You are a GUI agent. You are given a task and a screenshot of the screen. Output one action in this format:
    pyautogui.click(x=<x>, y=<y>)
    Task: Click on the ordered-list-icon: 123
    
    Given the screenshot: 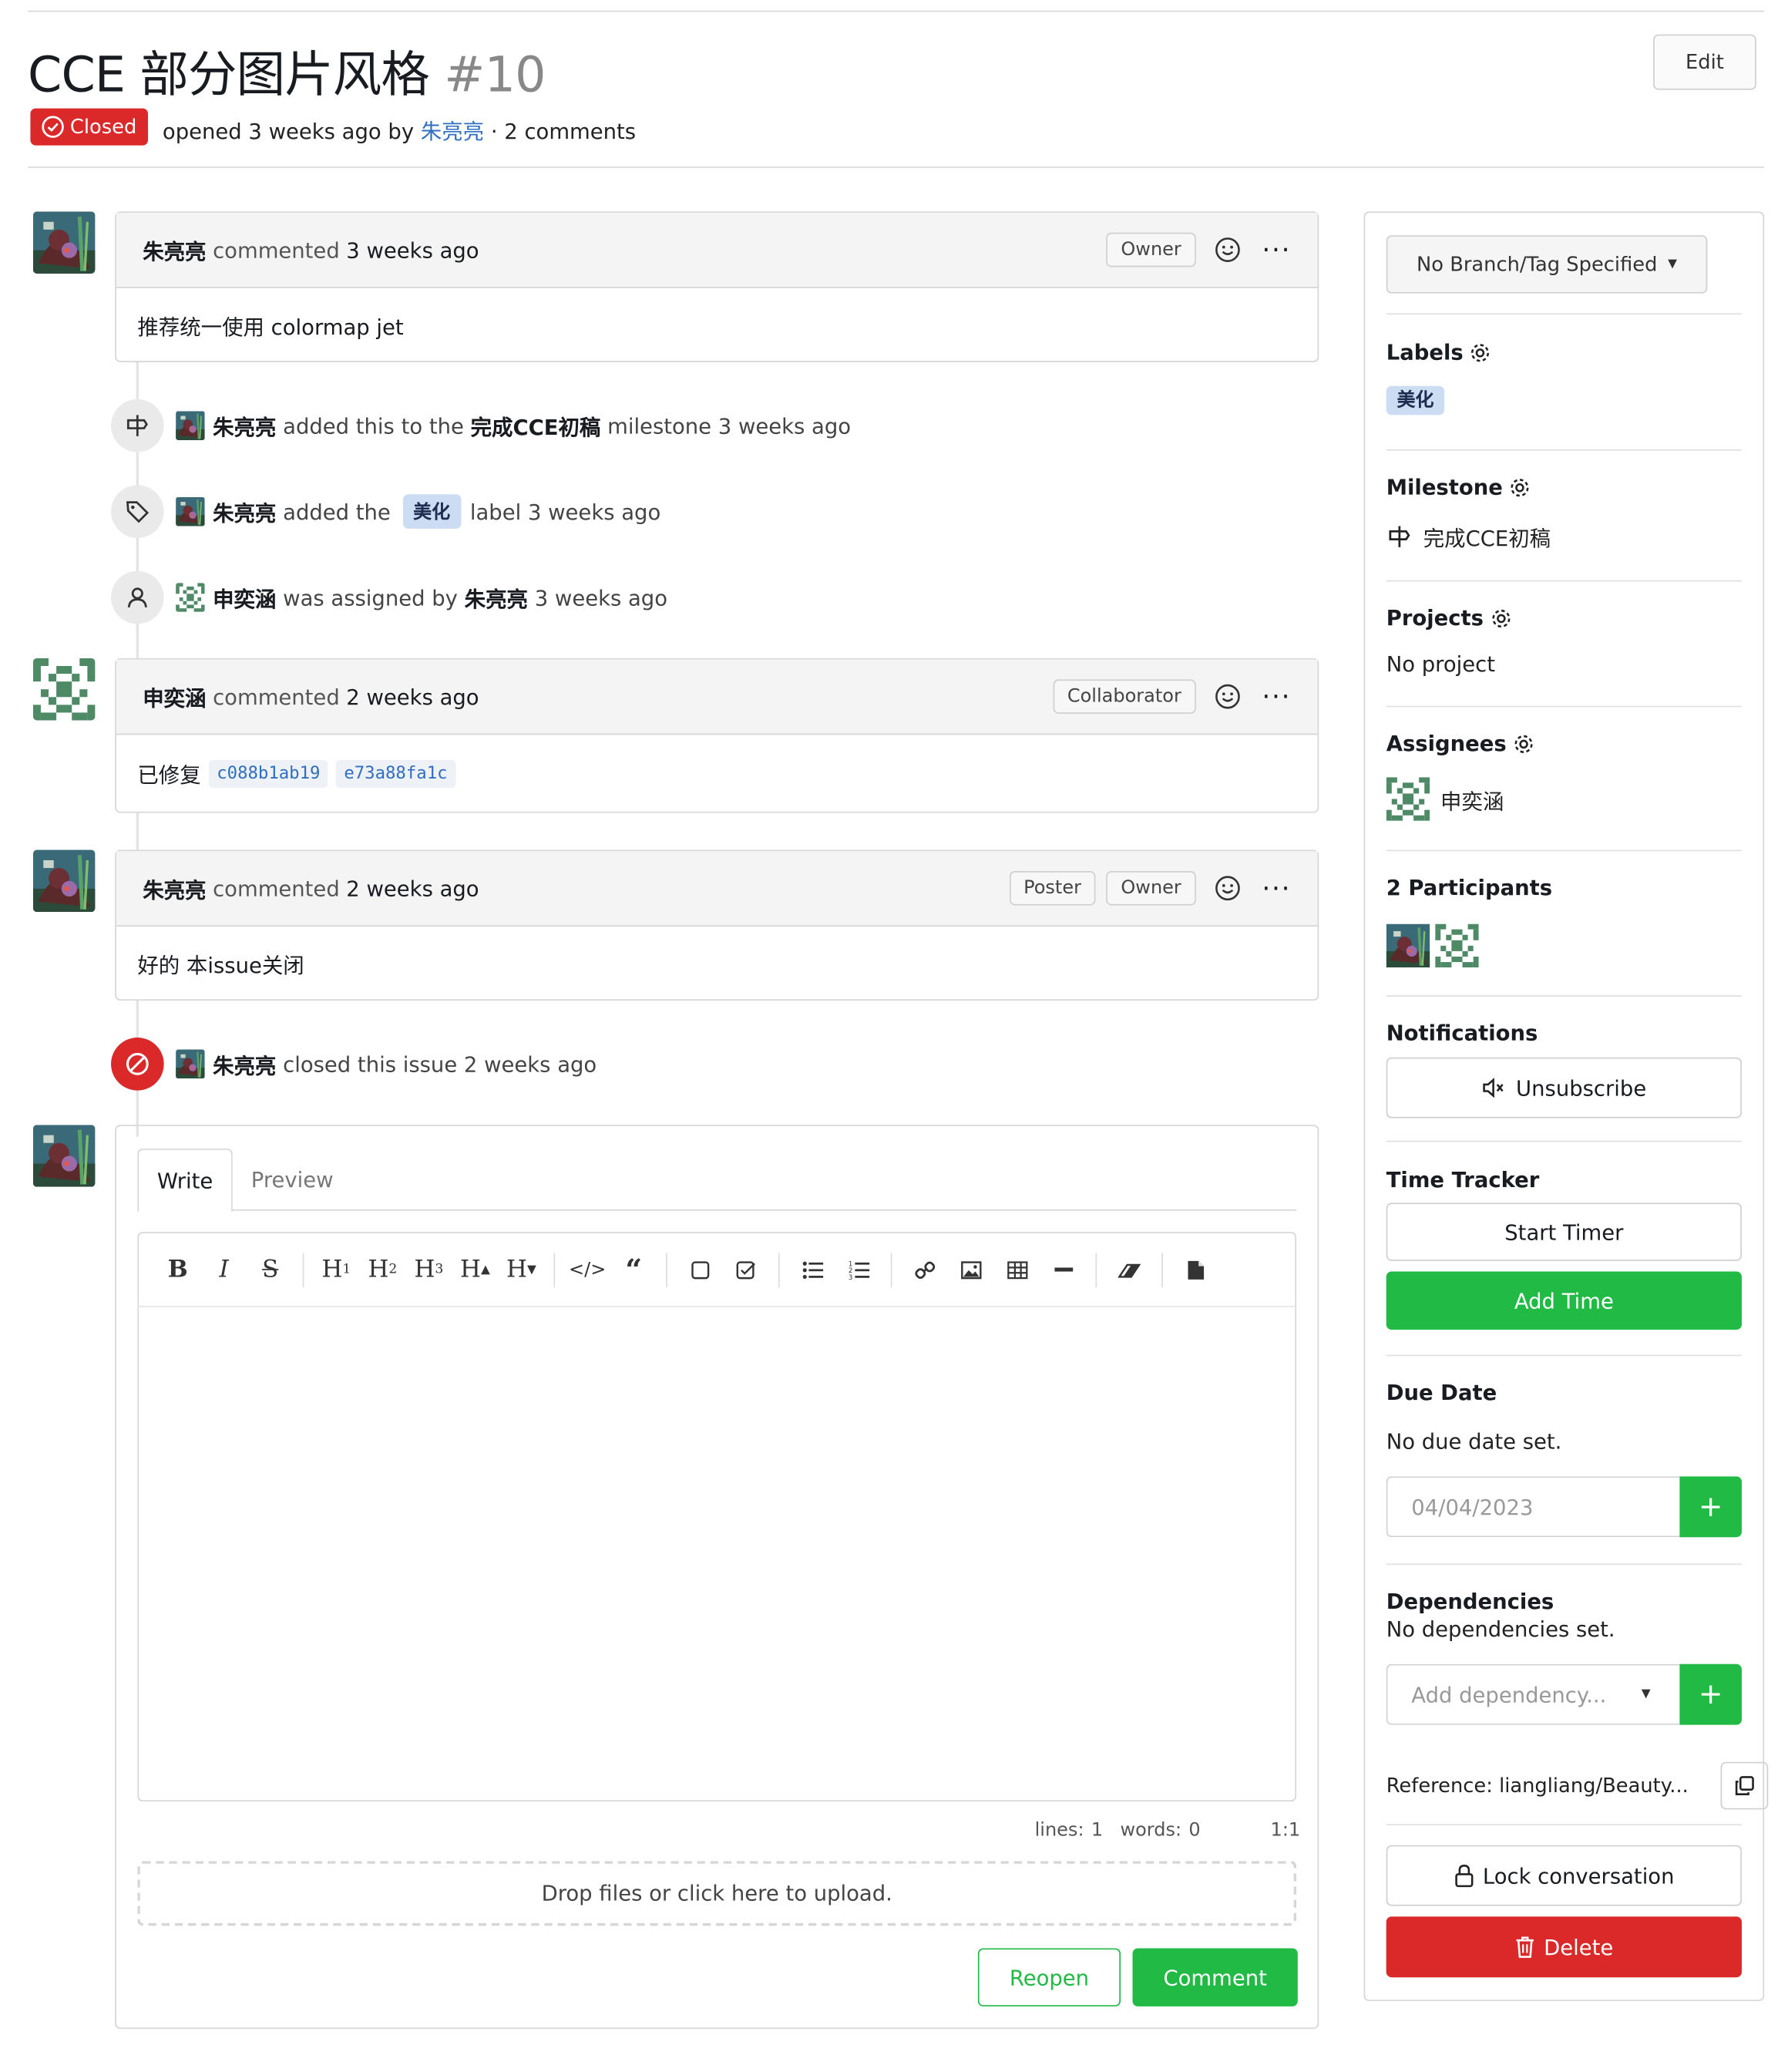 What is the action you would take?
    pyautogui.click(x=859, y=1269)
    